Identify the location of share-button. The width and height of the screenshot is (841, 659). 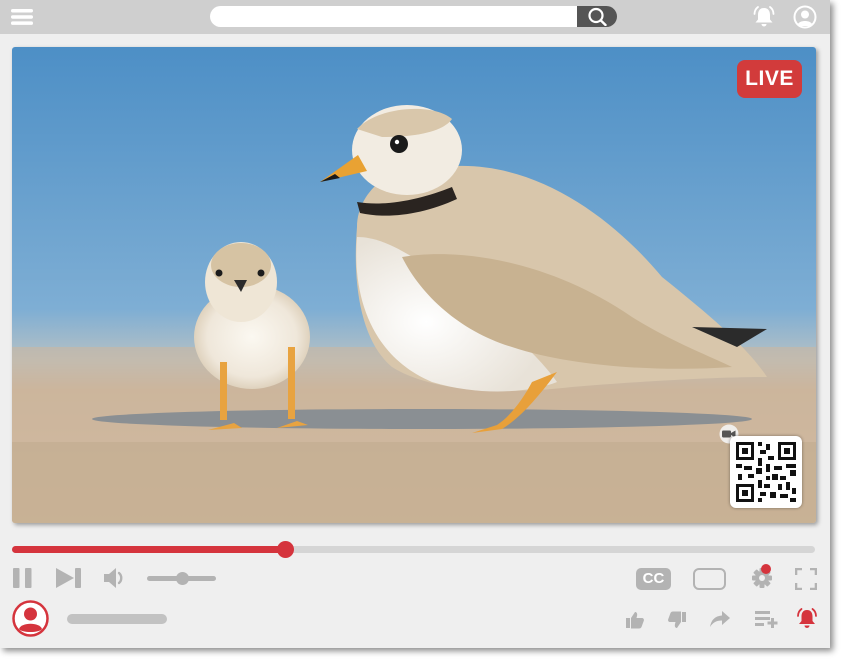
(720, 619).